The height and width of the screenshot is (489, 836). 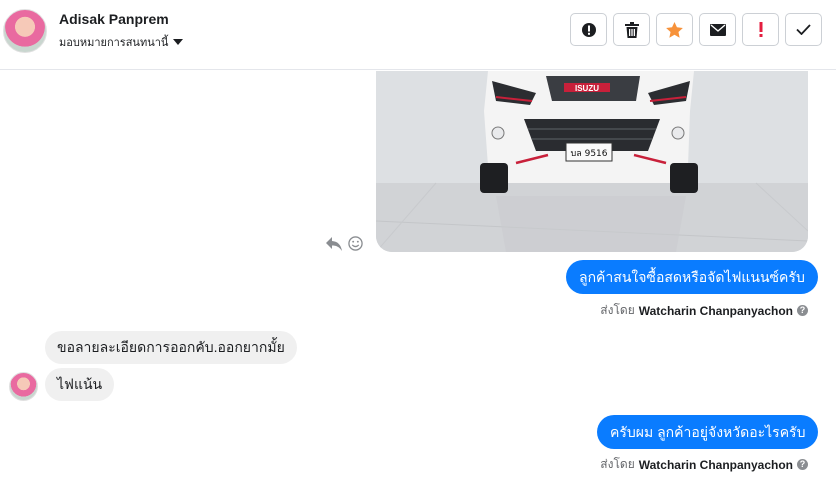 What do you see at coordinates (418, 35) in the screenshot?
I see `conversation-header: Adisak Panprem มอบหมายการสนทนานี้` at bounding box center [418, 35].